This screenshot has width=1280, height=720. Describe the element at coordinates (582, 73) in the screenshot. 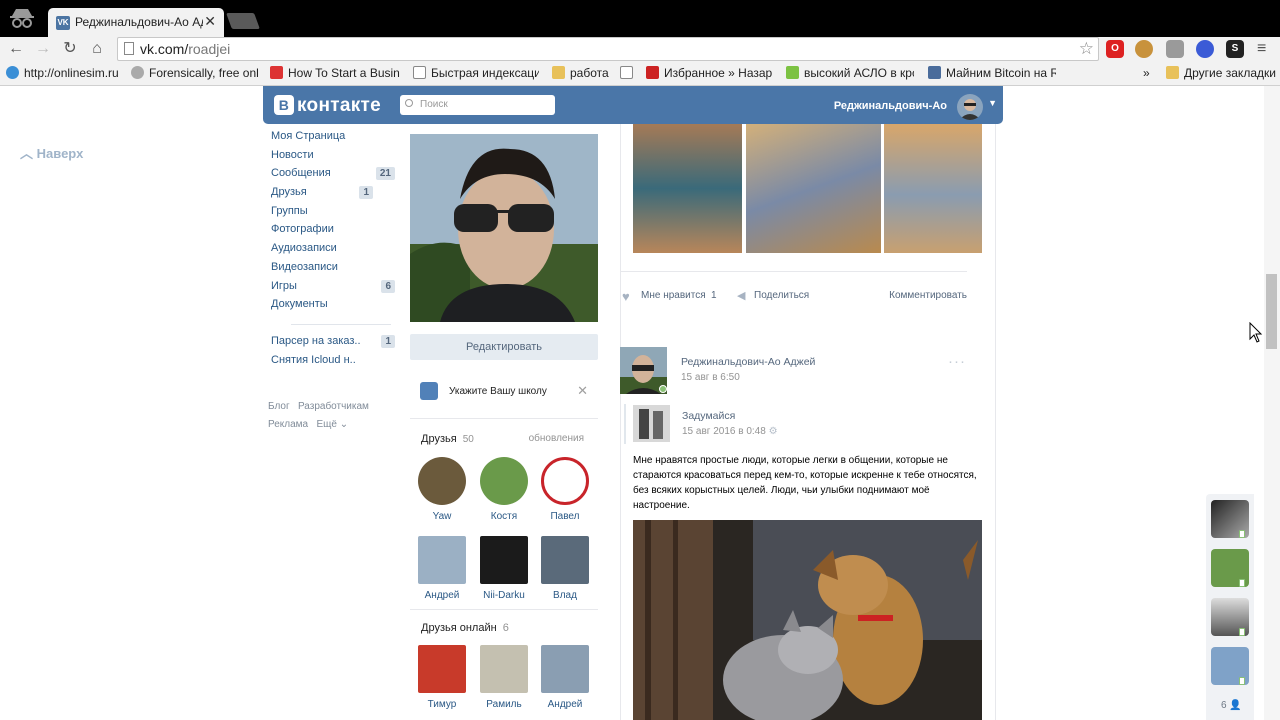

I see `bookmark-item: работа` at that location.